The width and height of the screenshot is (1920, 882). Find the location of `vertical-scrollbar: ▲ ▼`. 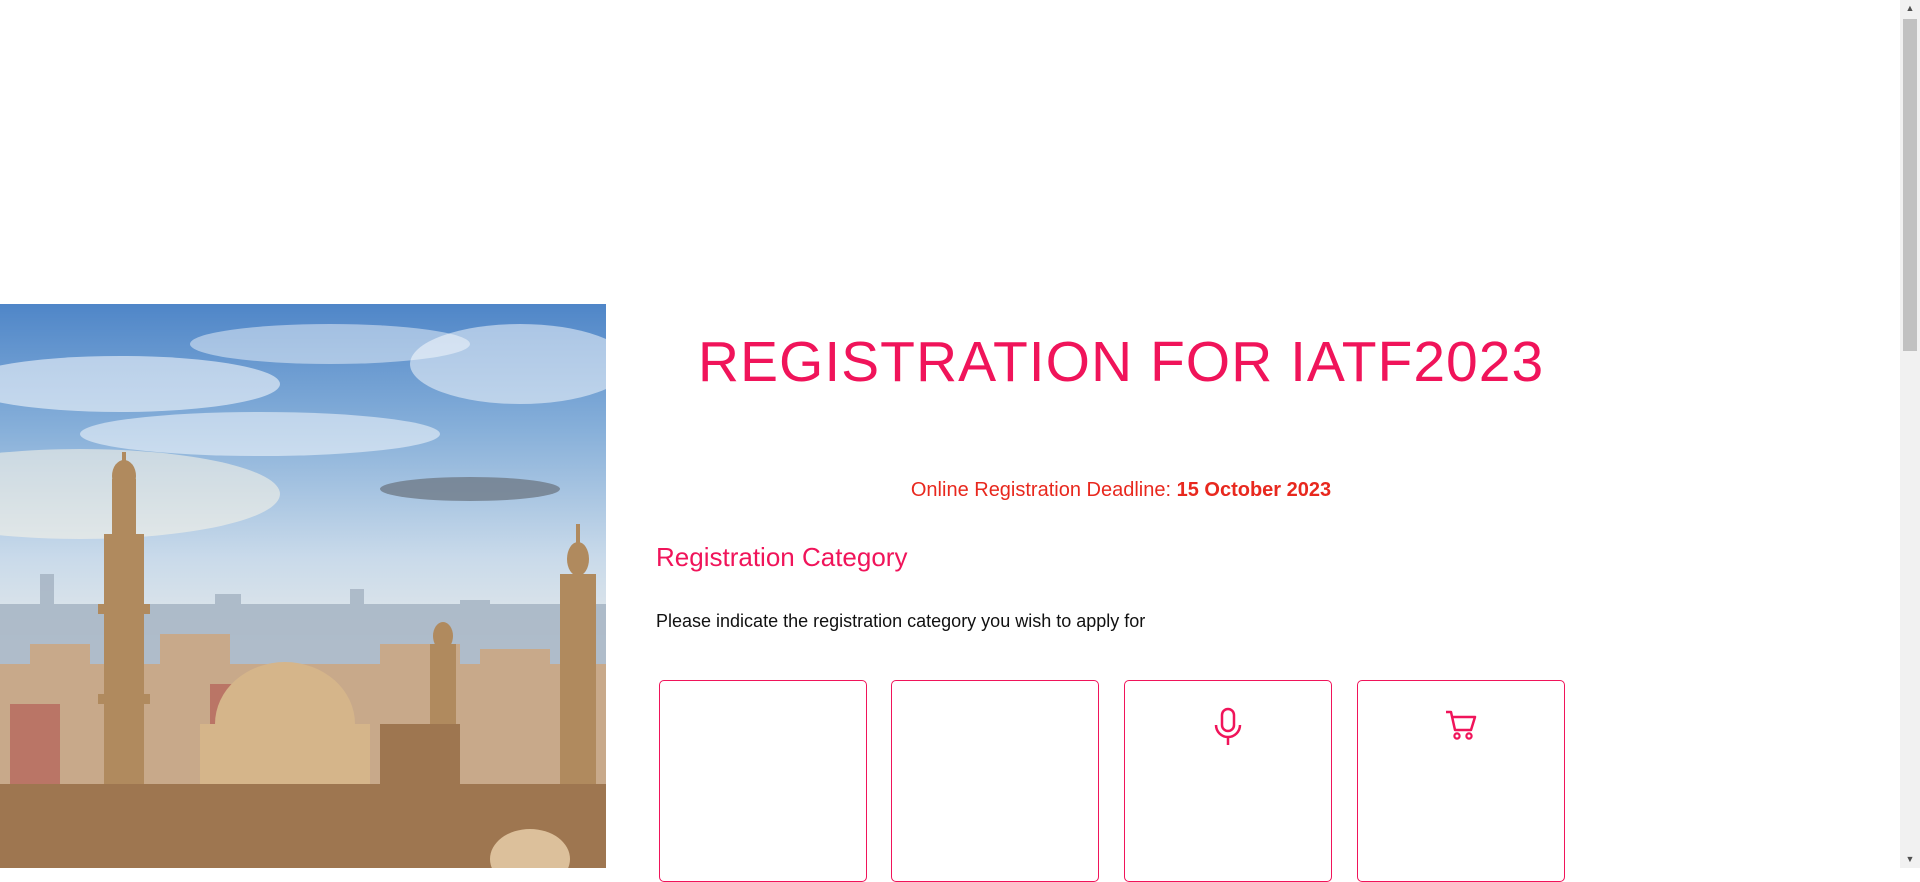

vertical-scrollbar: ▲ ▼ is located at coordinates (1910, 434).